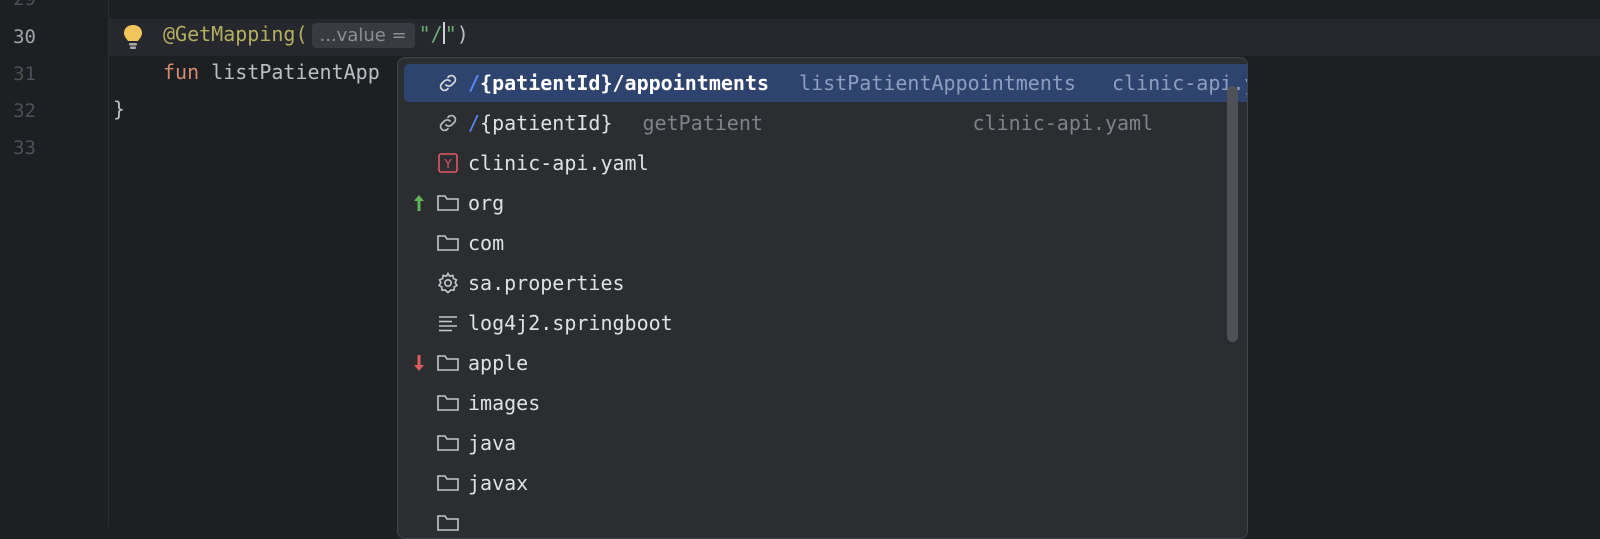 The image size is (1600, 539). I want to click on completion-item, so click(825, 521).